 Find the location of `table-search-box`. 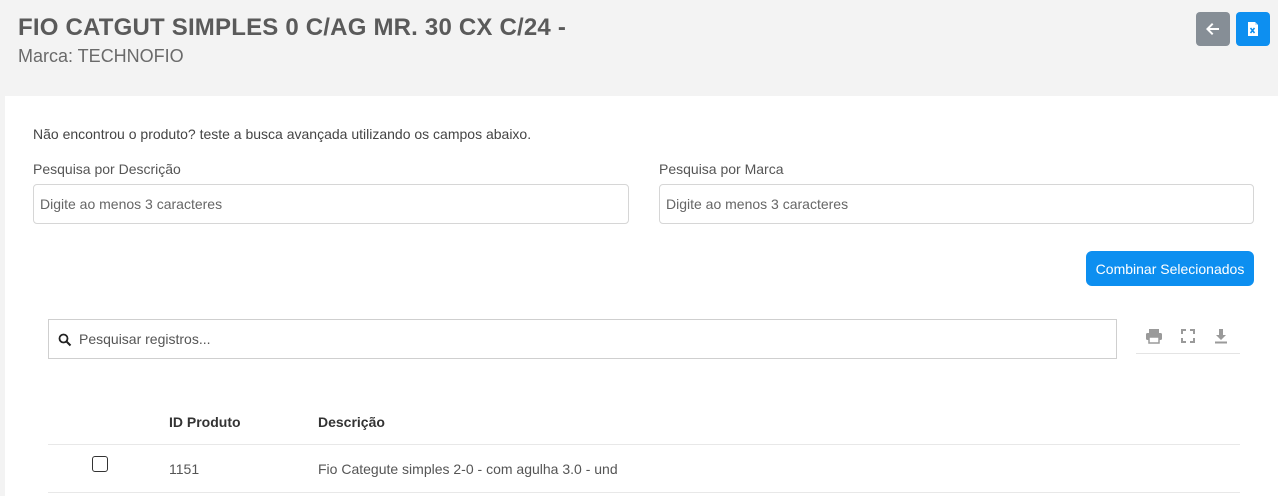

table-search-box is located at coordinates (582, 339).